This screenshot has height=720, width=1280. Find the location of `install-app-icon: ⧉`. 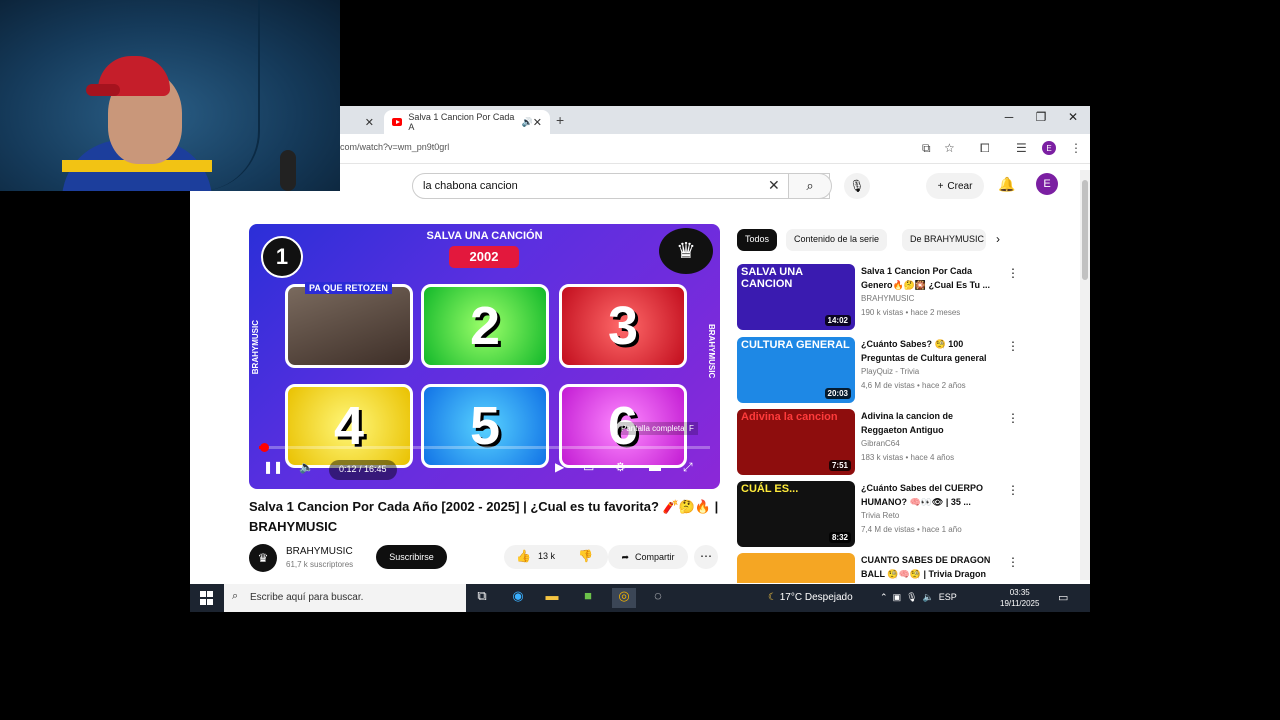

install-app-icon: ⧉ is located at coordinates (926, 148).